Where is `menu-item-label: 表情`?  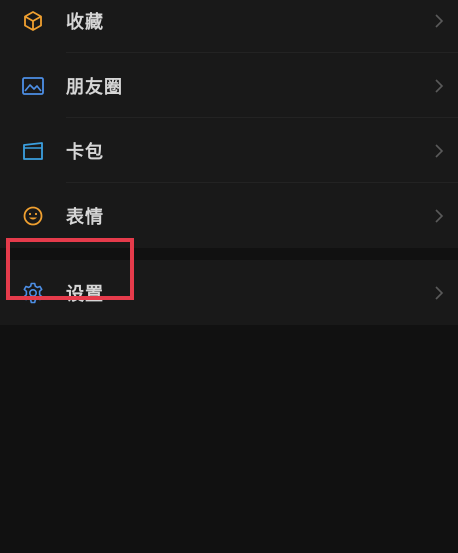
menu-item-label: 表情 is located at coordinates (85, 217).